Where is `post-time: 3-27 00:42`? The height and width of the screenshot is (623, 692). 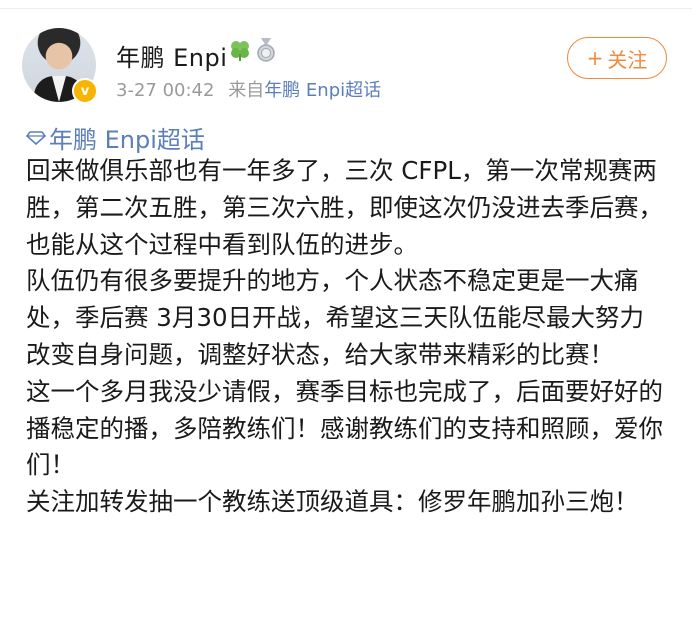 post-time: 3-27 00:42 is located at coordinates (165, 90).